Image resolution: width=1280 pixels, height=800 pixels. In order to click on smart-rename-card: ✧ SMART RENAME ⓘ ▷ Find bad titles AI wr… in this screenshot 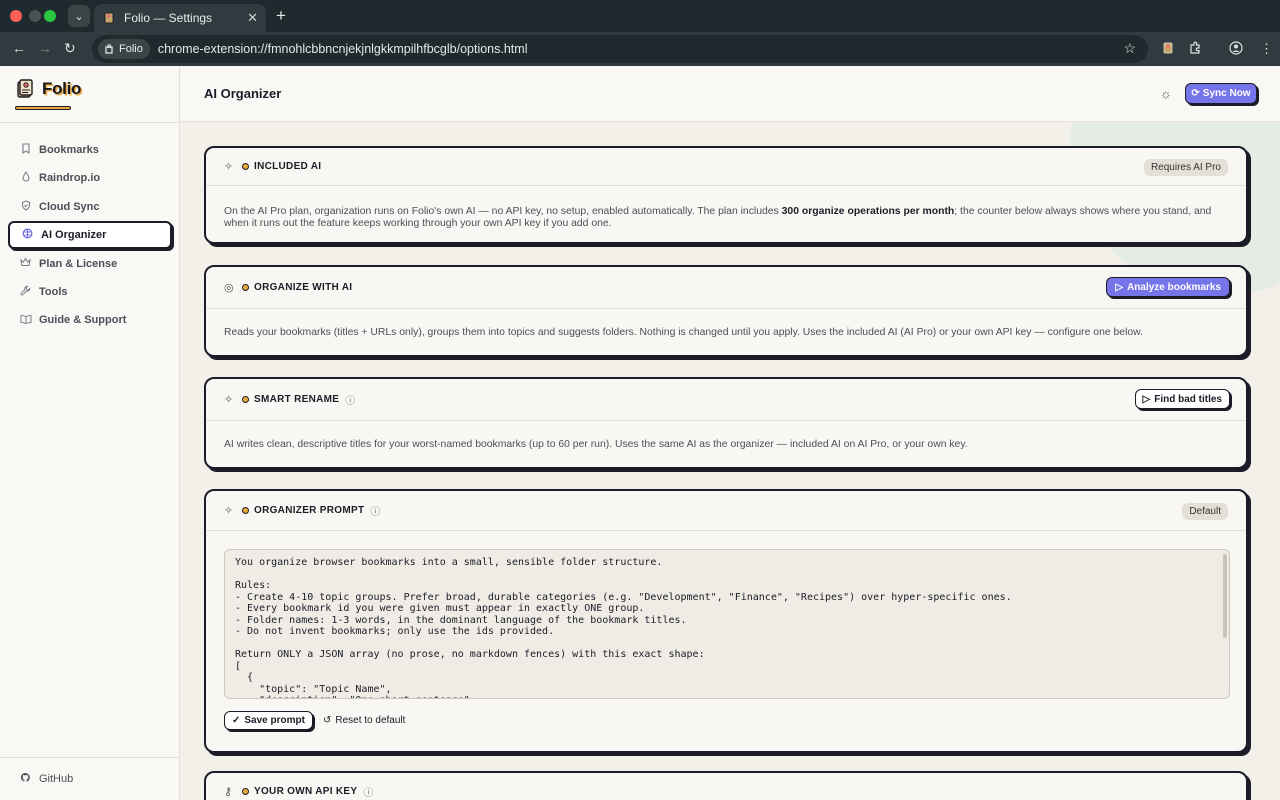, I will do `click(726, 423)`.